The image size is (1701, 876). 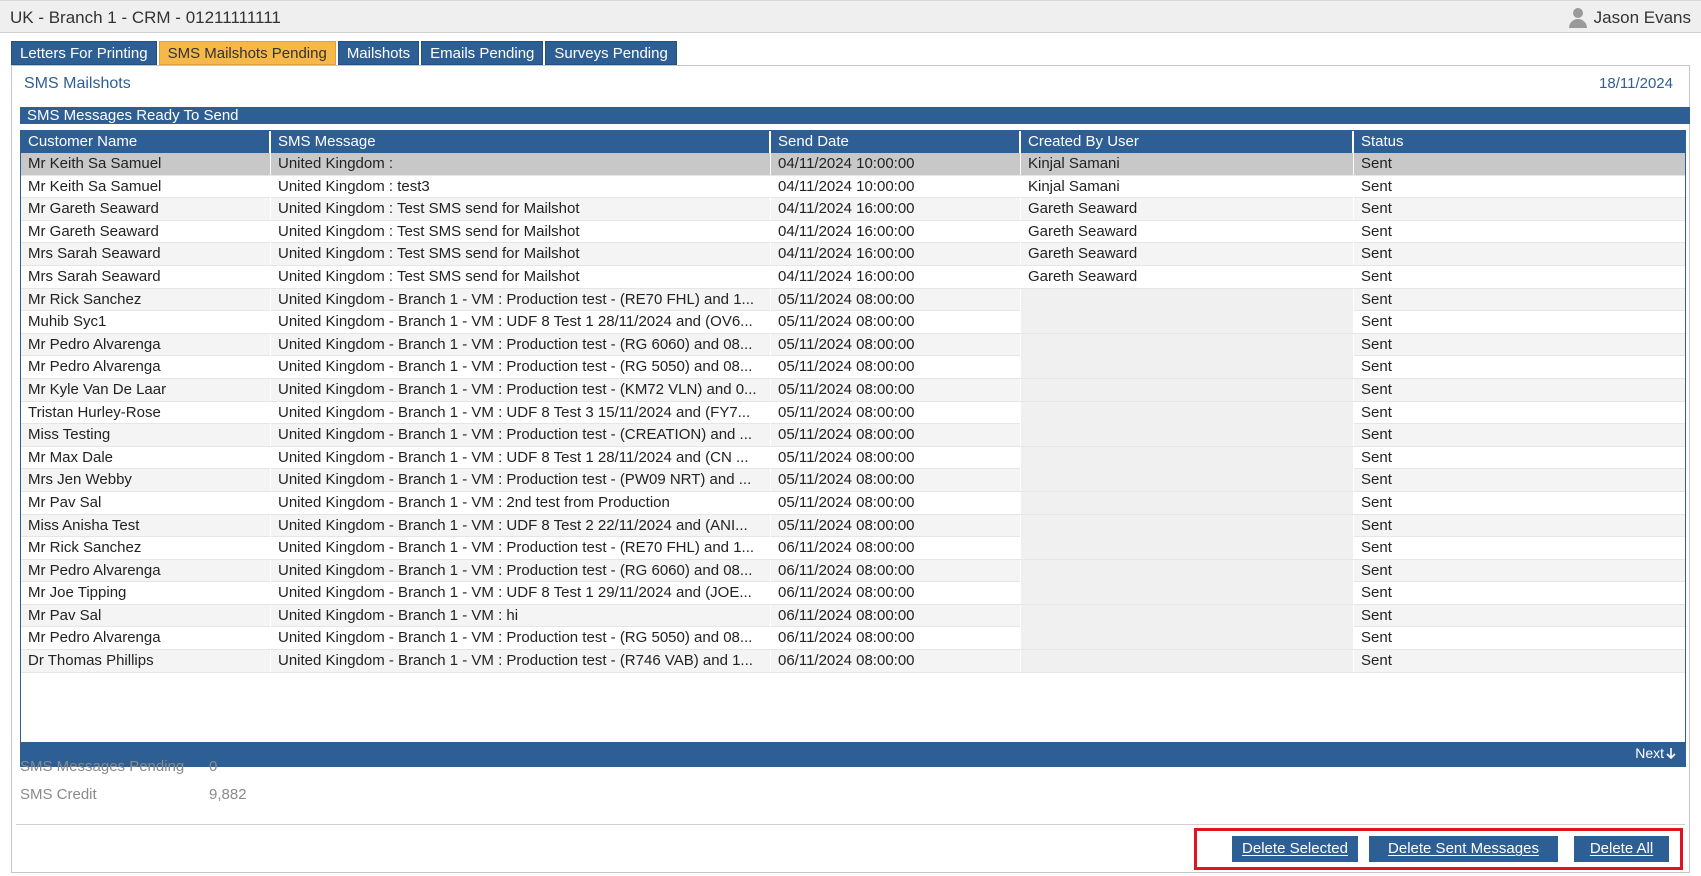 What do you see at coordinates (1621, 849) in the screenshot?
I see `delete-all-button: Delete All` at bounding box center [1621, 849].